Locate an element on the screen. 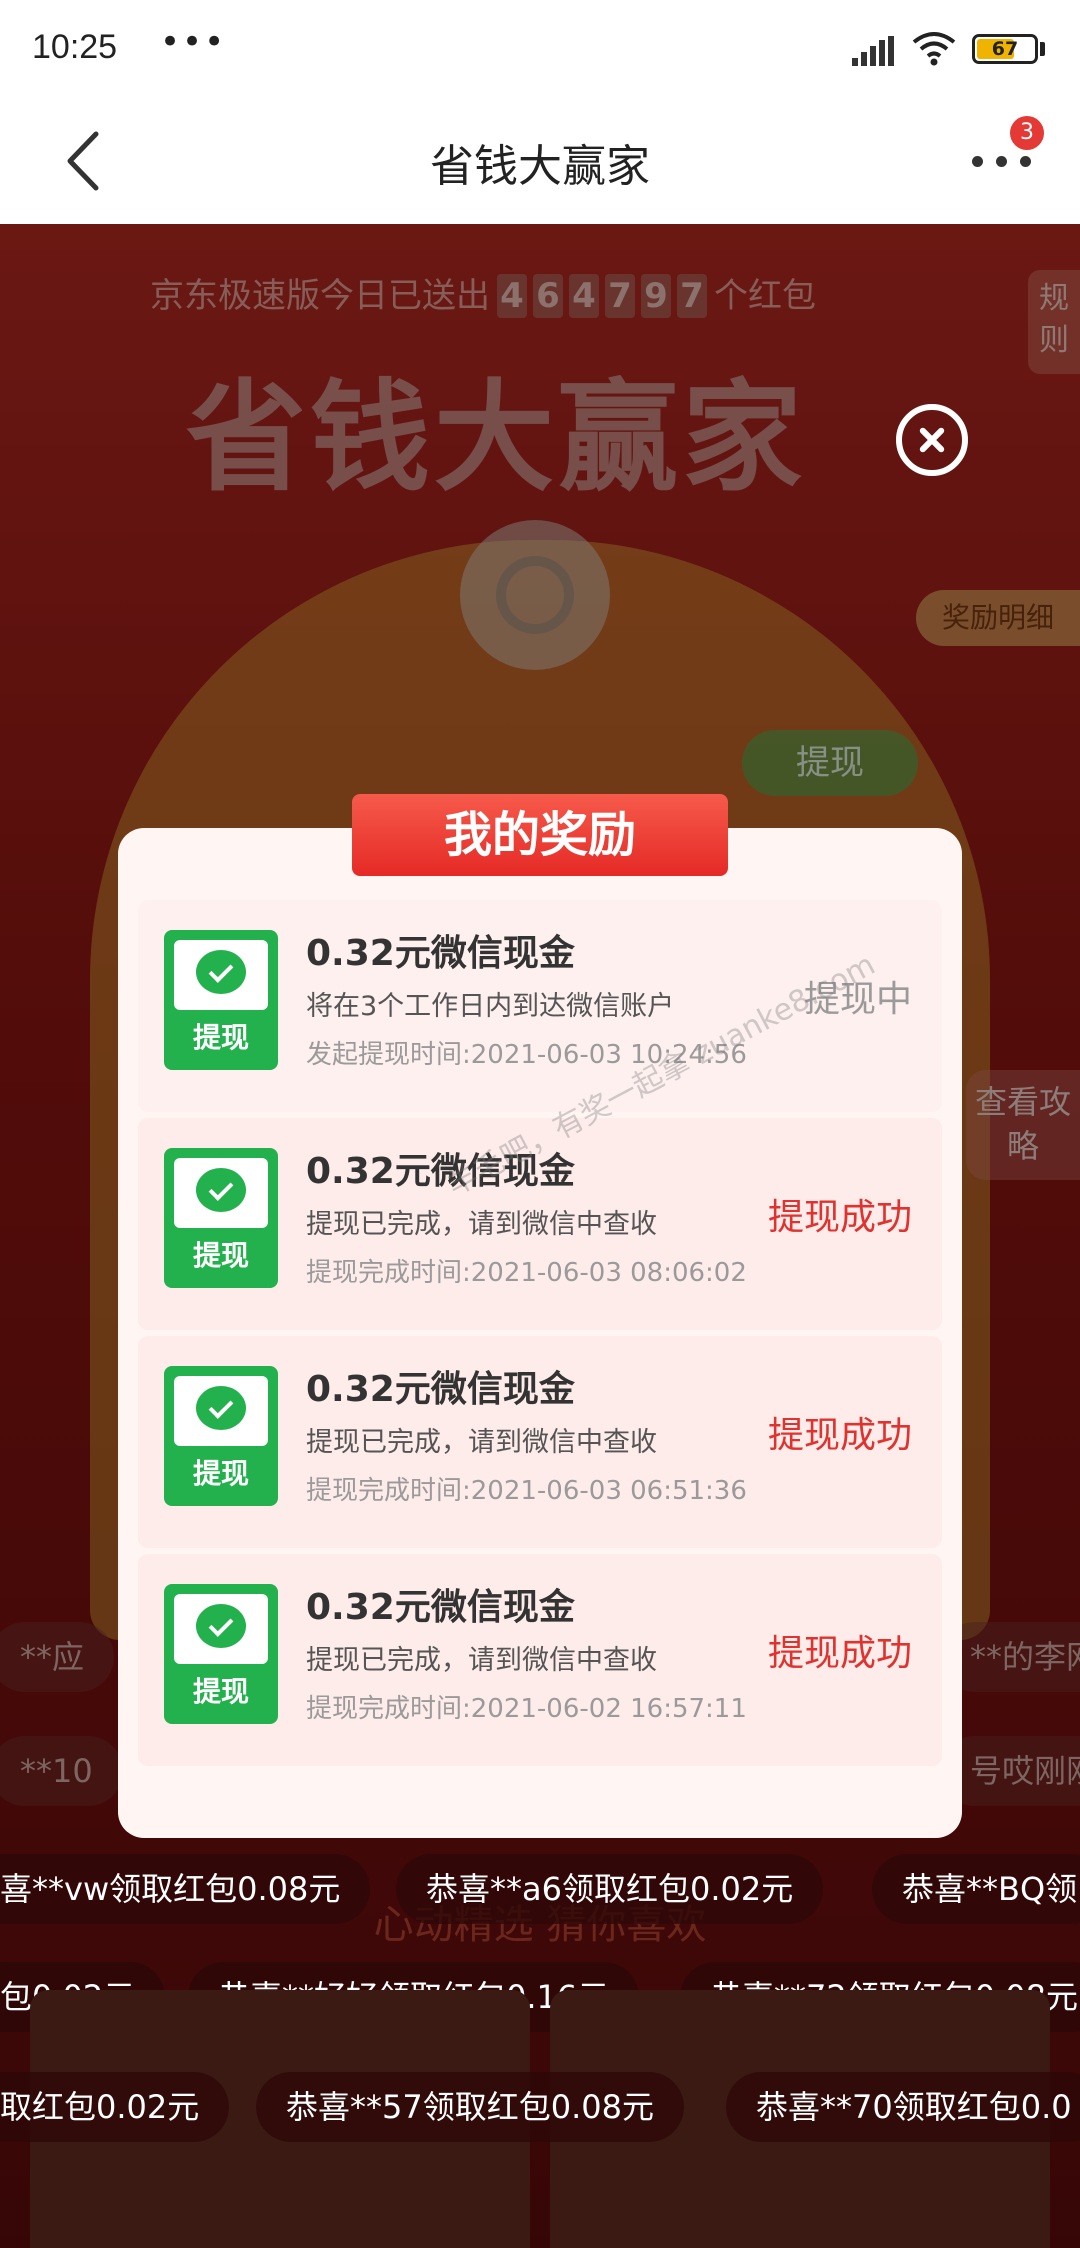  ticker-message: 恭喜**BQ领 is located at coordinates (976, 1889).